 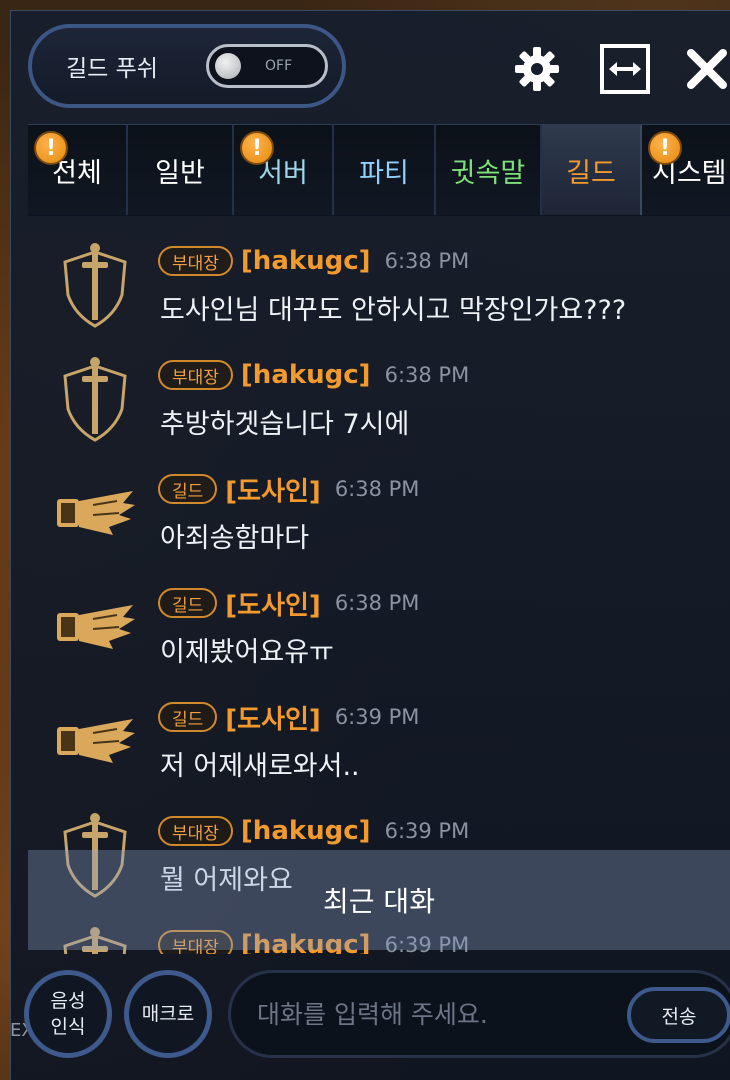 I want to click on voice-recognition-label: 음성 인식, so click(x=68, y=1014).